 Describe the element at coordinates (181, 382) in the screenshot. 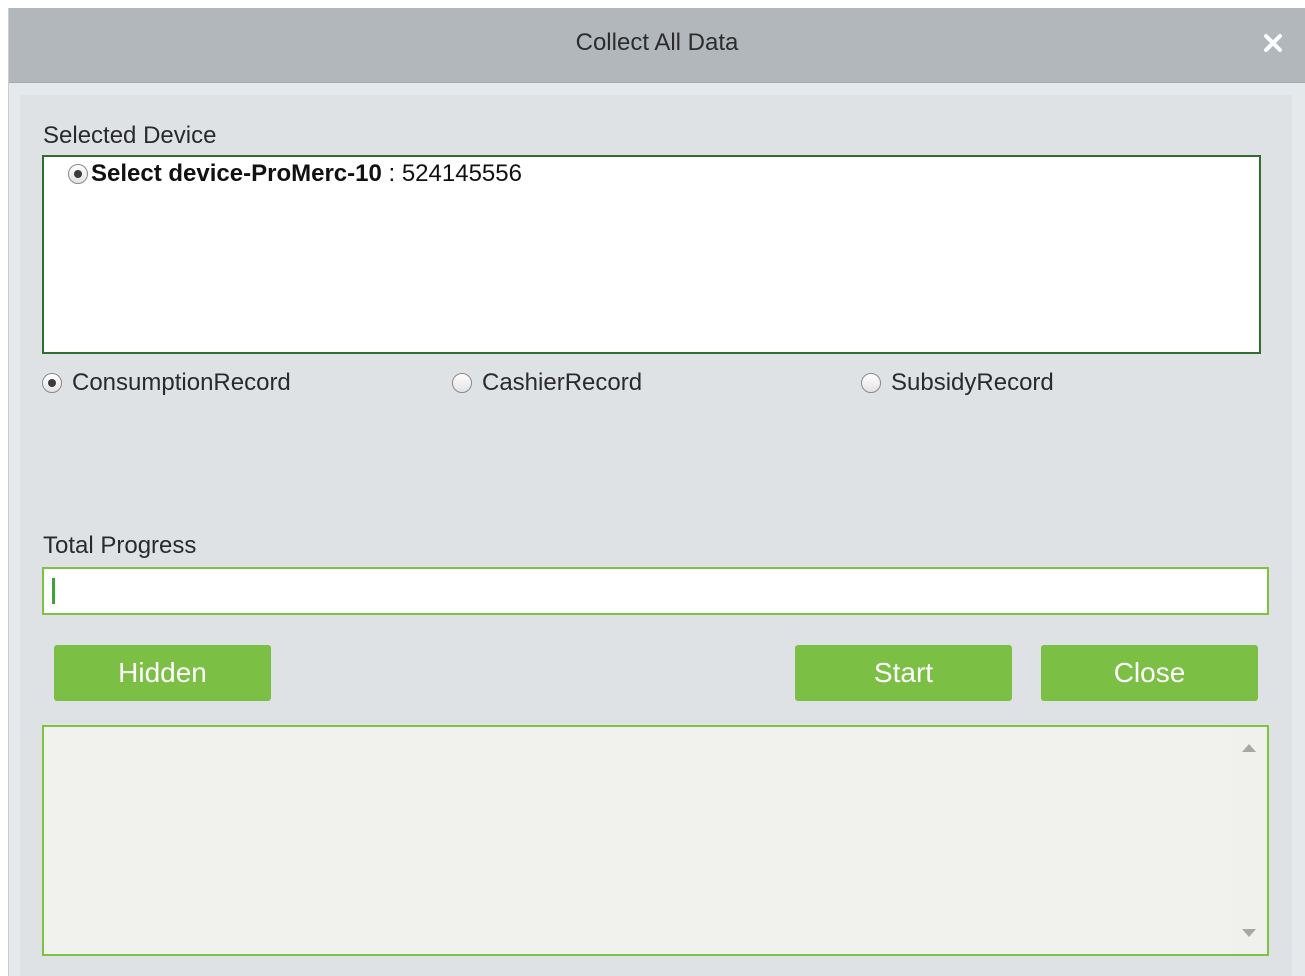

I see `radio-label: ConsumptionRecord` at that location.